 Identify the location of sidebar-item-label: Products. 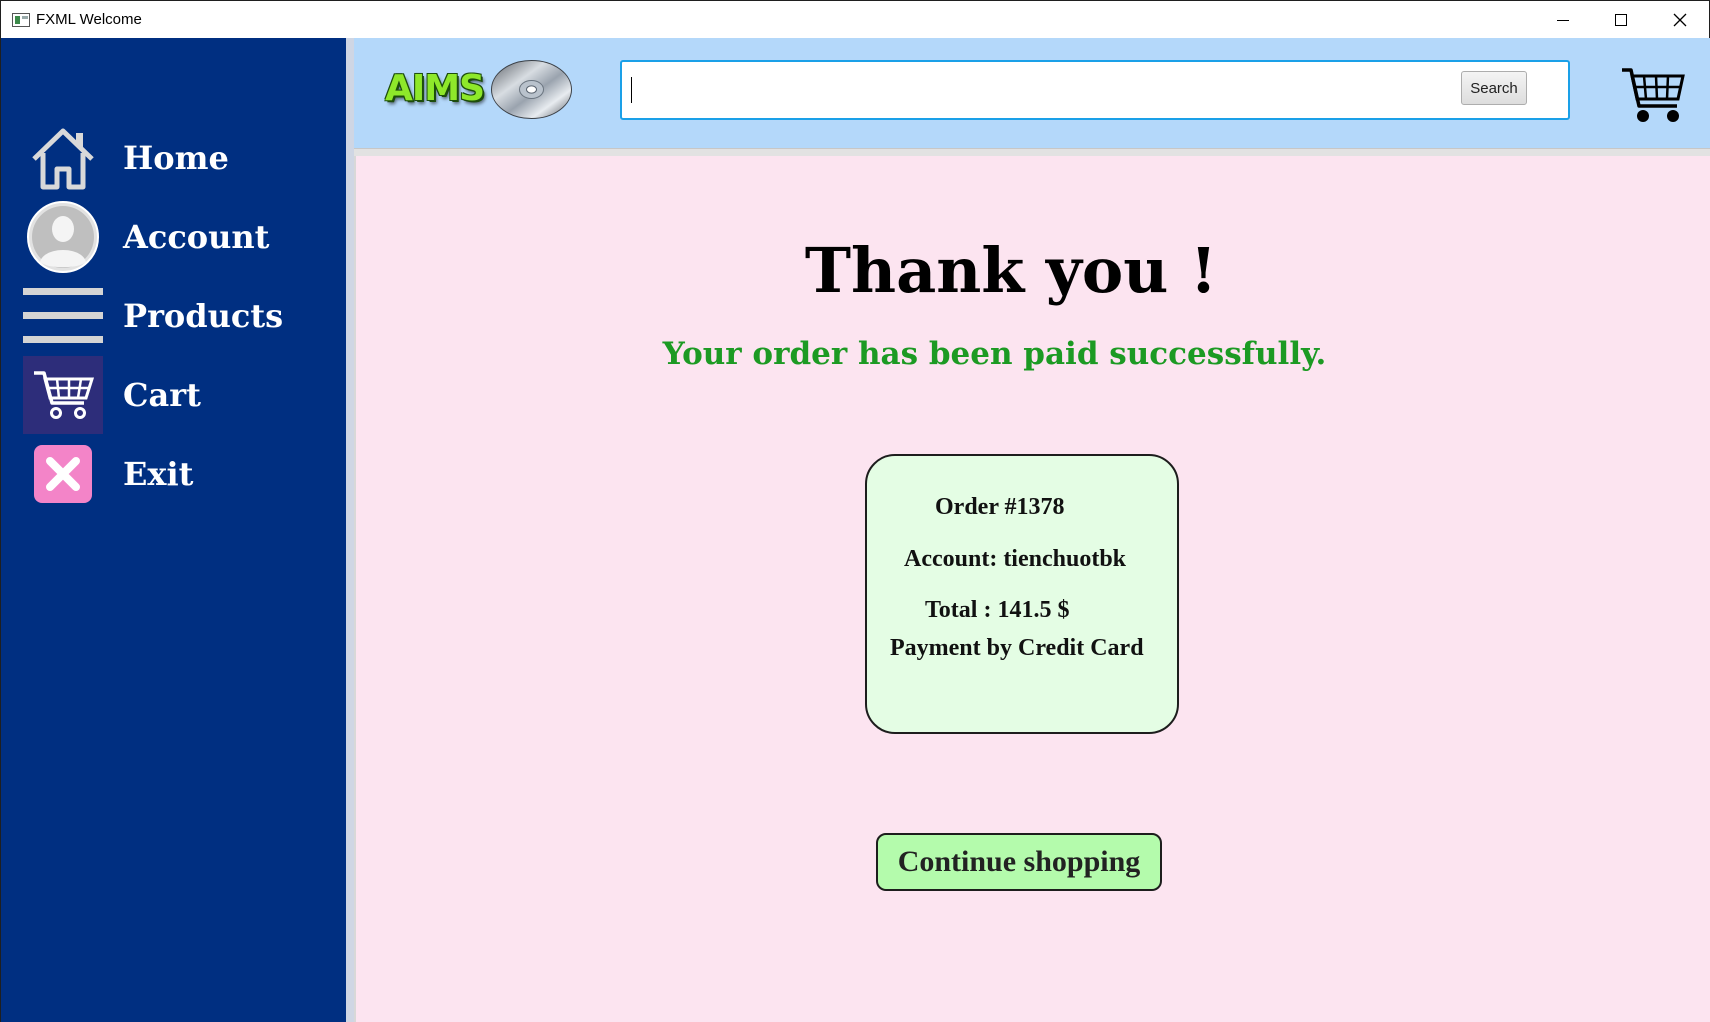
(203, 316).